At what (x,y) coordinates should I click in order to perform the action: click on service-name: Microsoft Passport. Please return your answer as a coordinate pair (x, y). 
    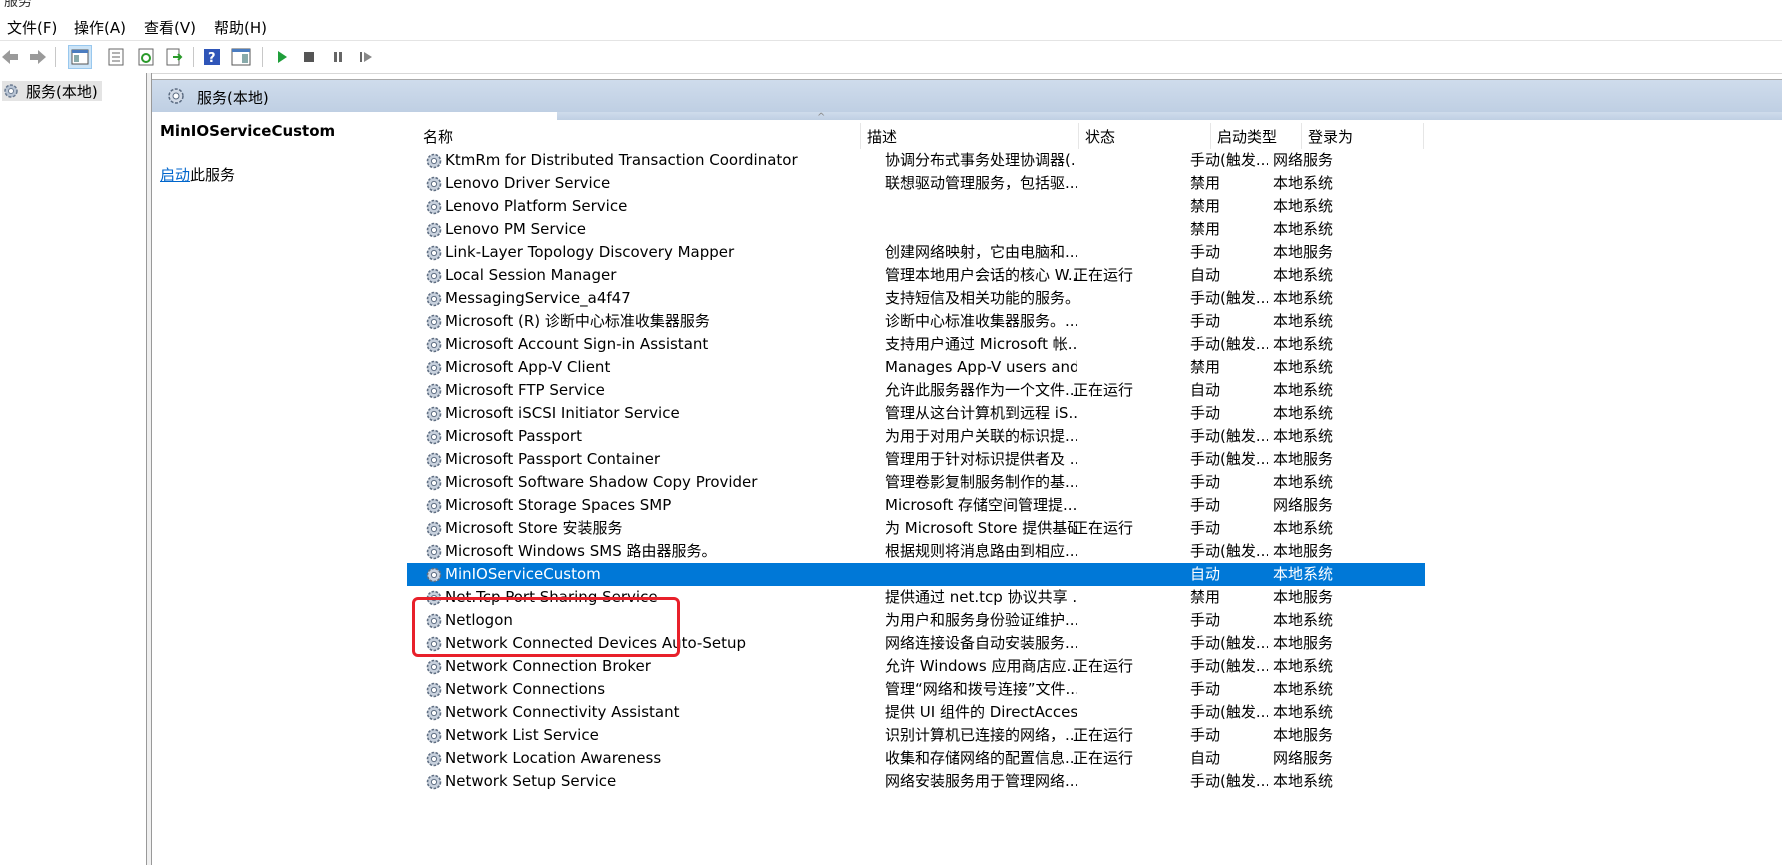
    Looking at the image, I should click on (513, 436).